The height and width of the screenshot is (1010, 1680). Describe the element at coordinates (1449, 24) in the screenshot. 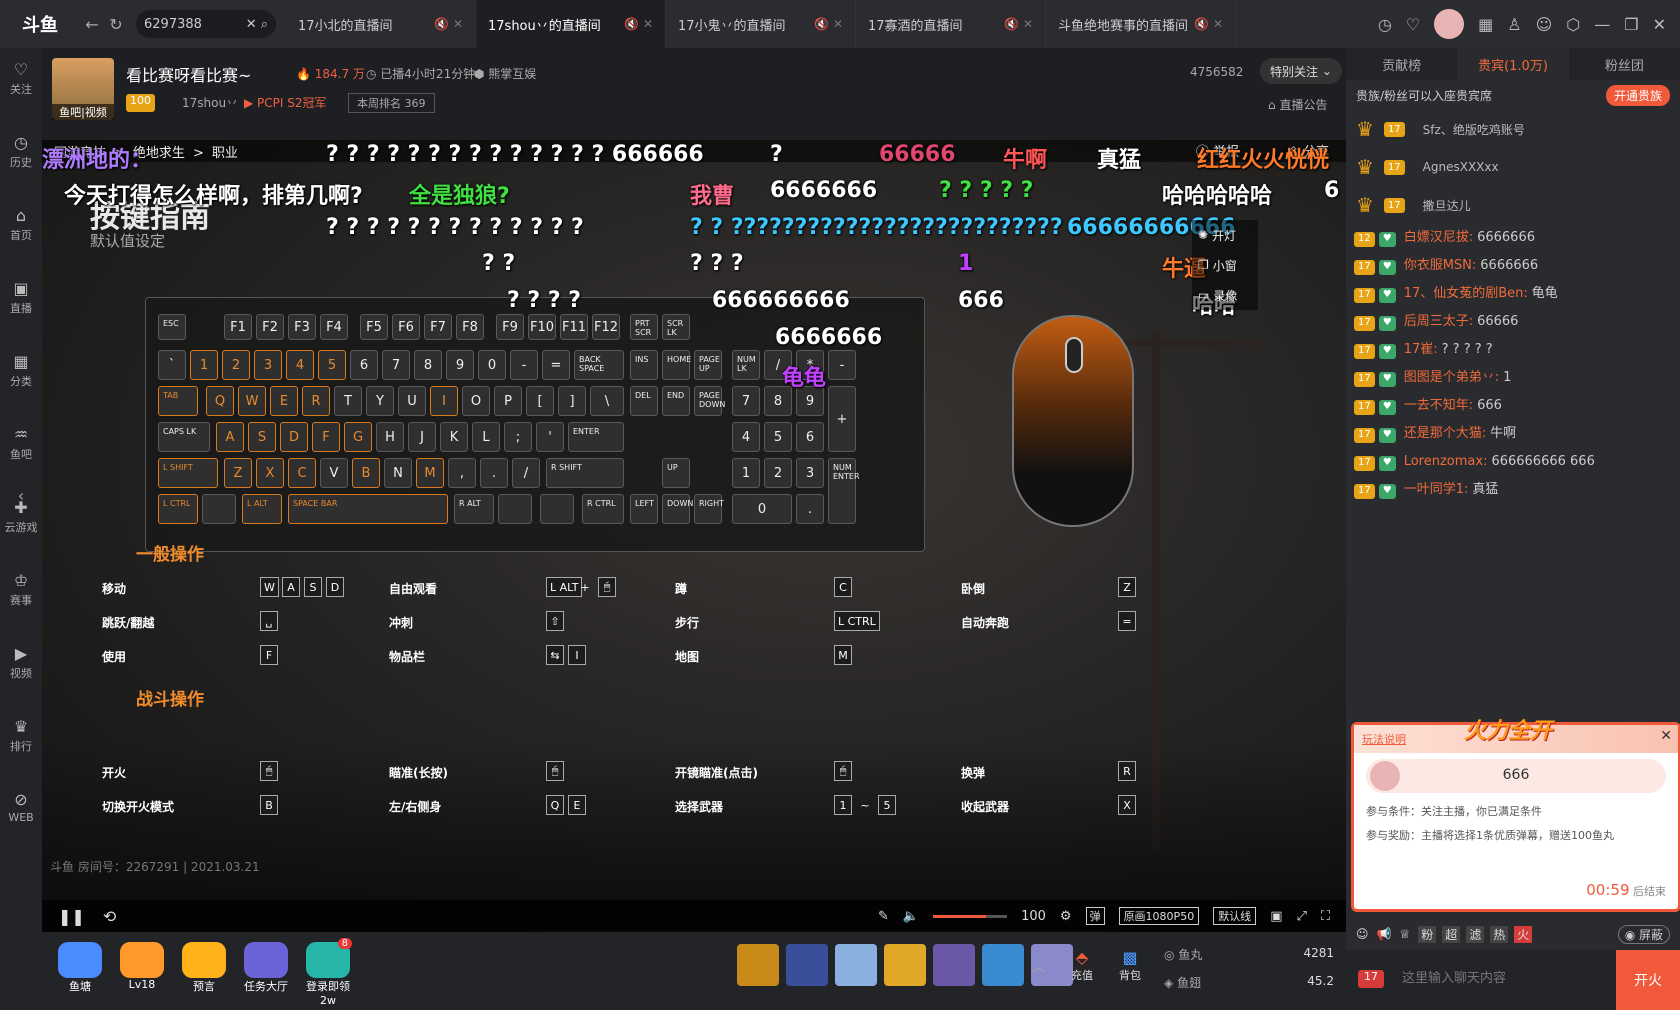

I see `user-avatar` at that location.